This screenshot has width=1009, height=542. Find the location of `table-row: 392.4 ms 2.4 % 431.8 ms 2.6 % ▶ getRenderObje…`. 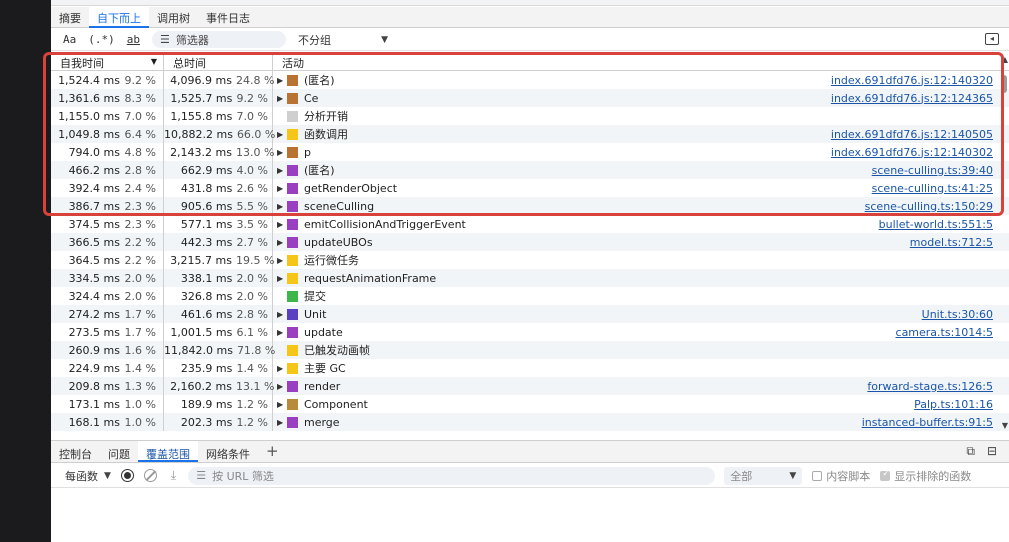

table-row: 392.4 ms 2.4 % 431.8 ms 2.6 % ▶ getRenderObje… is located at coordinates (530, 188).